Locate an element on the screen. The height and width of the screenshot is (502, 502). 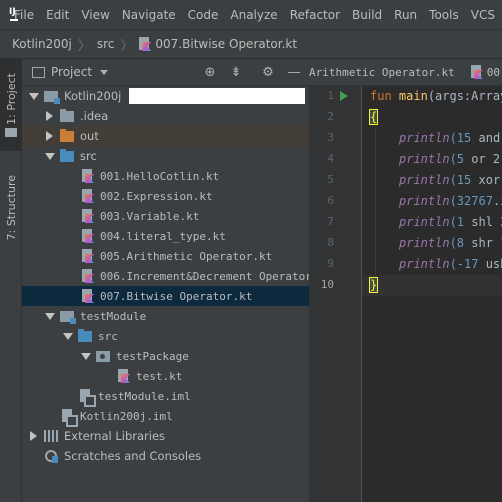
tree-item-file-selected: 007.Bitwise Operator.kt is located at coordinates (165, 296).